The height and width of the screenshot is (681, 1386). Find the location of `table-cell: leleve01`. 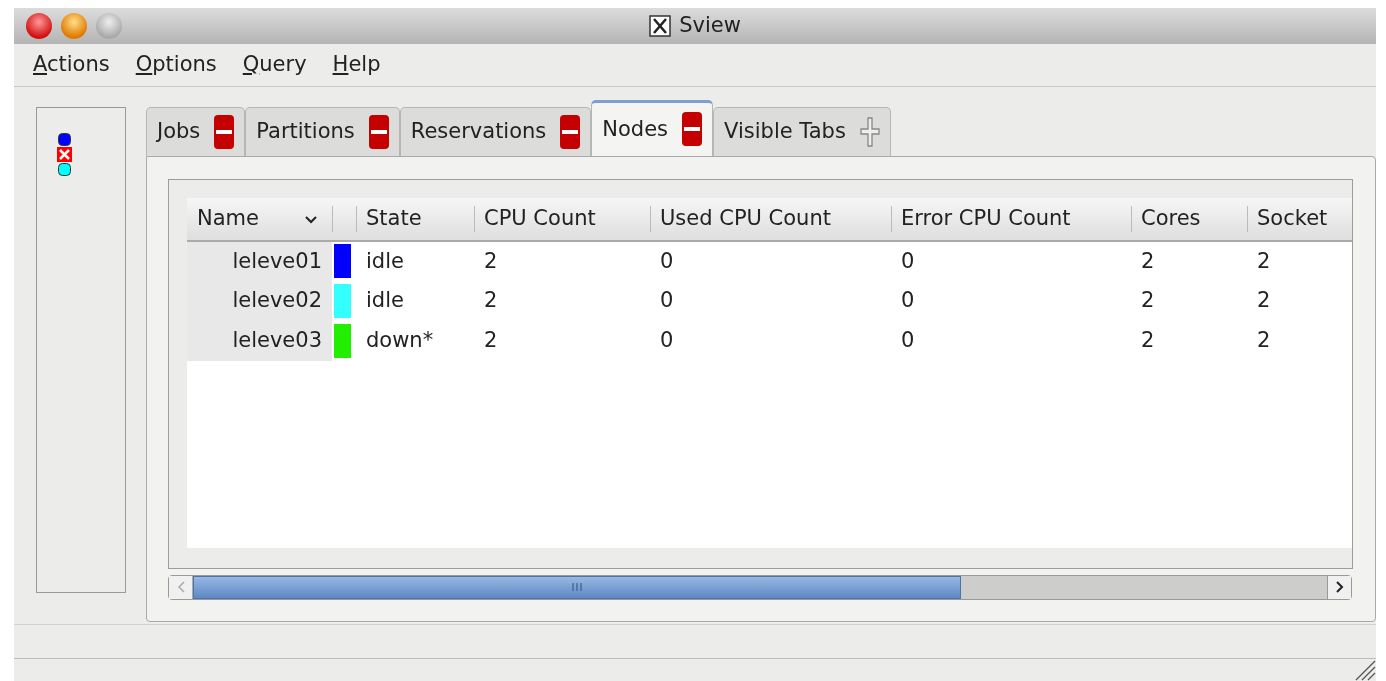

table-cell: leleve01 is located at coordinates (259, 260).